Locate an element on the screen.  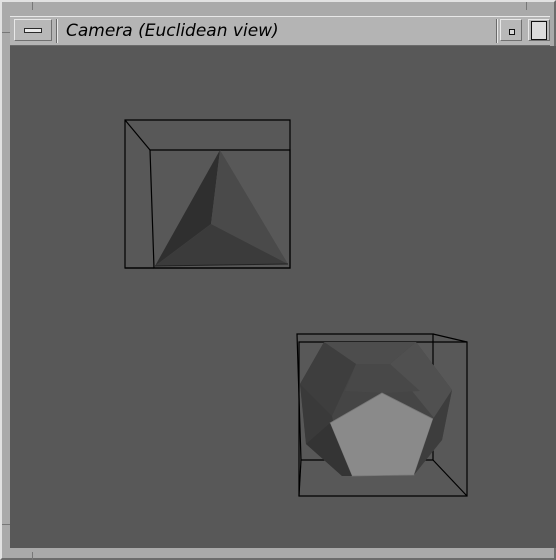
minimize-icon is located at coordinates (512, 32).